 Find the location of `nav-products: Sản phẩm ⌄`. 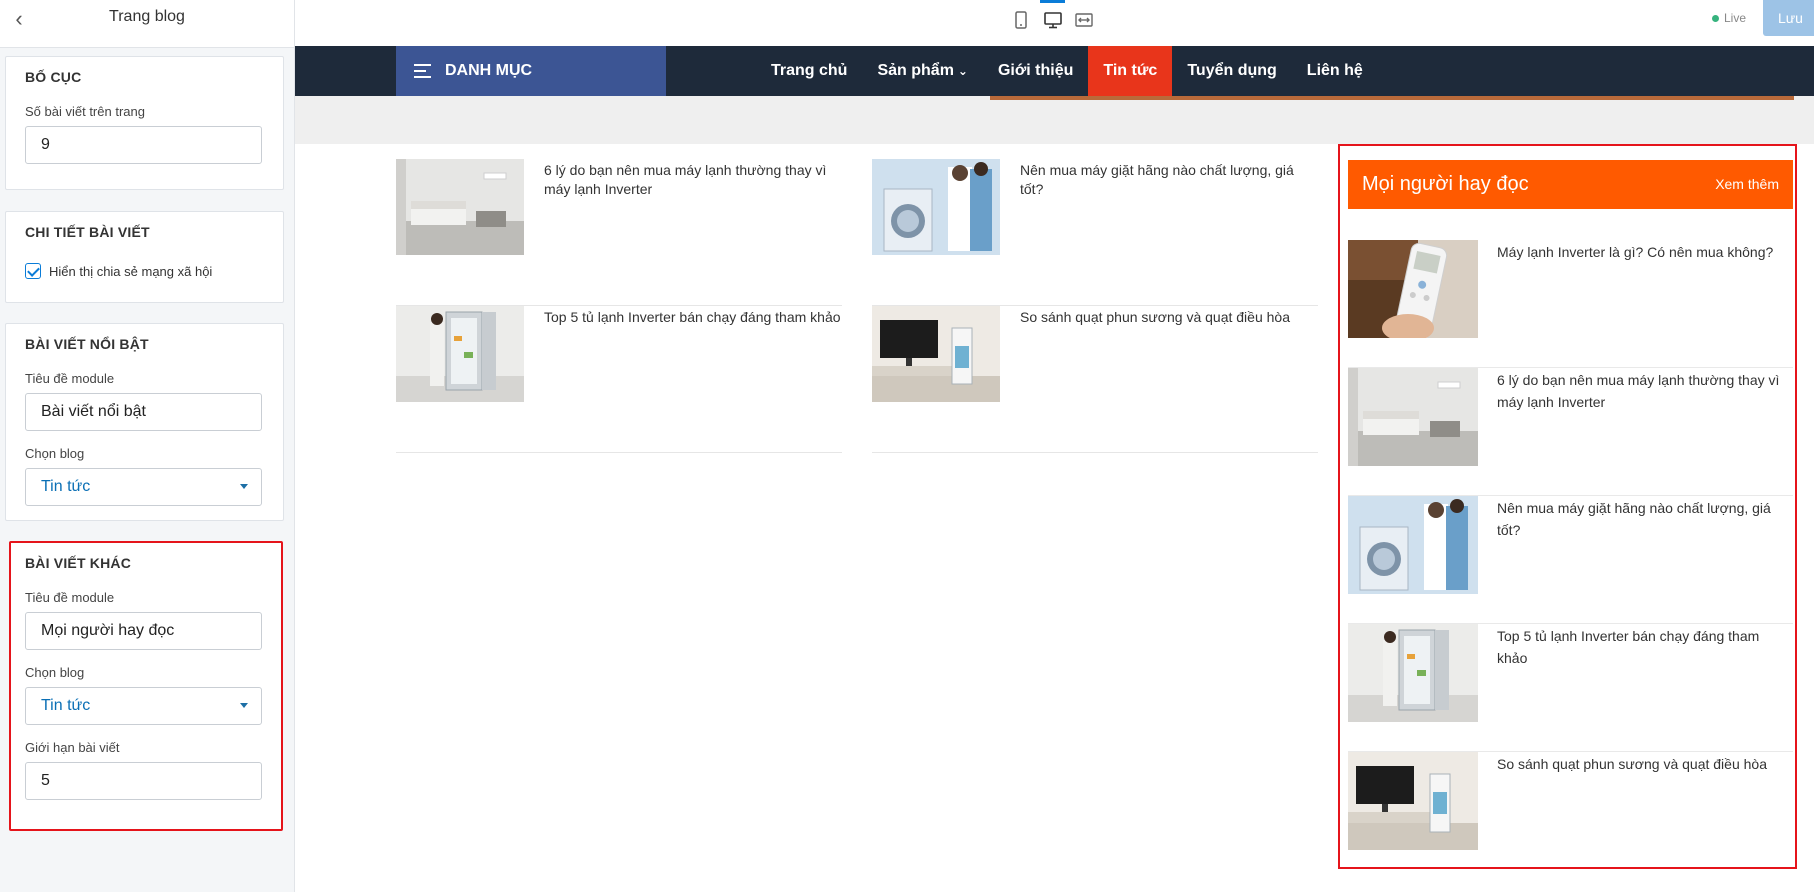

nav-products: Sản phẩm ⌄ is located at coordinates (922, 71).